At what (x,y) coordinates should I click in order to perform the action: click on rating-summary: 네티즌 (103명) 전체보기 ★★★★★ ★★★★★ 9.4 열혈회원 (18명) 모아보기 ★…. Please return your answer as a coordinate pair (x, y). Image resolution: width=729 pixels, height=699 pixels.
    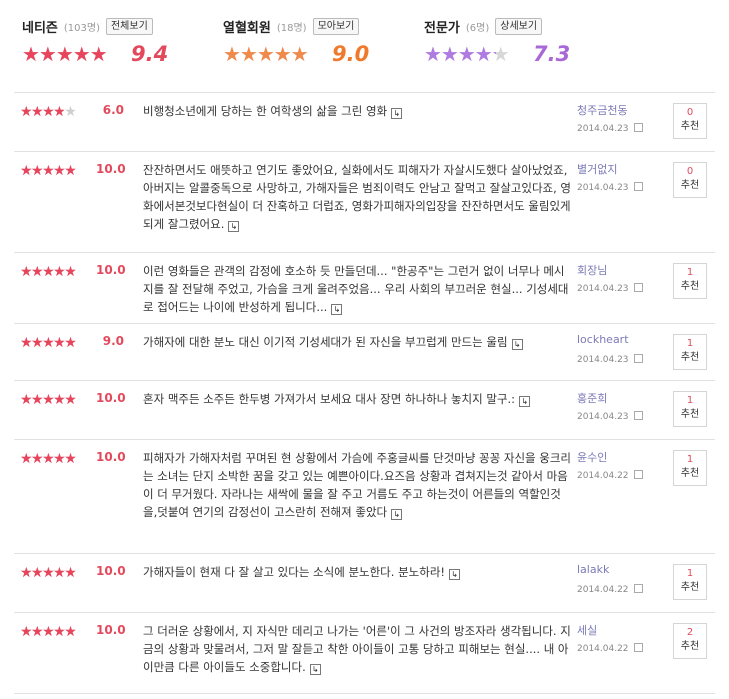
    Looking at the image, I should click on (364, 46).